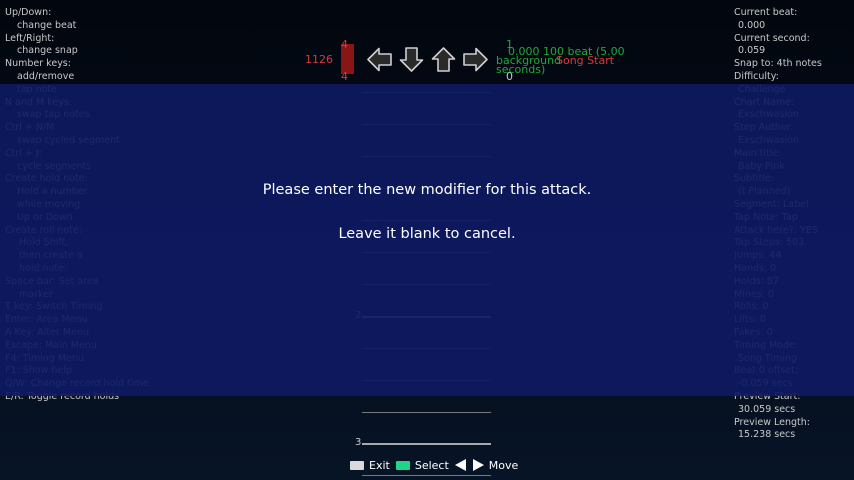 The height and width of the screenshot is (480, 854). What do you see at coordinates (504, 465) in the screenshot?
I see `move-label: Move` at bounding box center [504, 465].